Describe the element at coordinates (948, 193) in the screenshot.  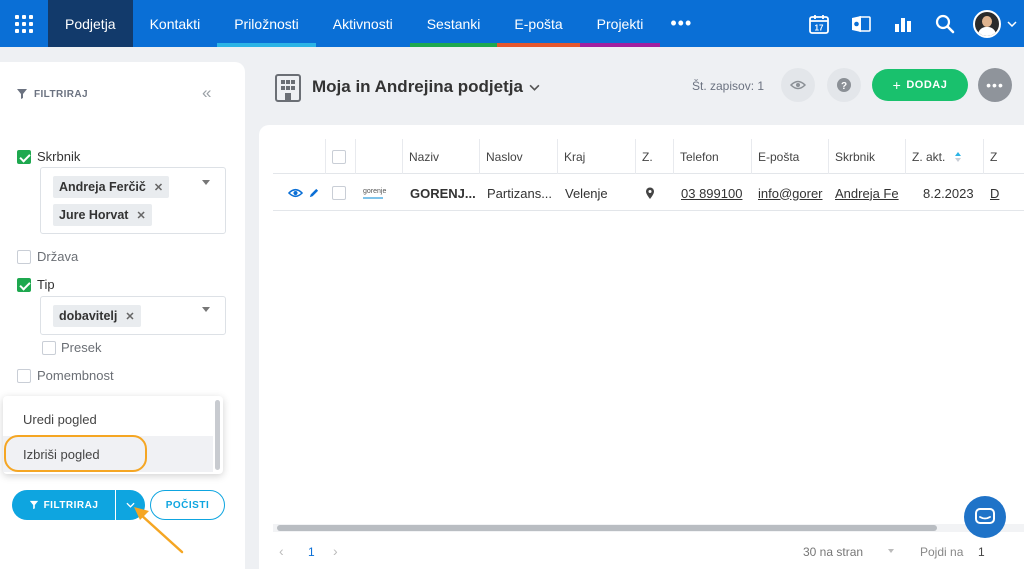
I see `cell-zakt: 8.2.2023` at that location.